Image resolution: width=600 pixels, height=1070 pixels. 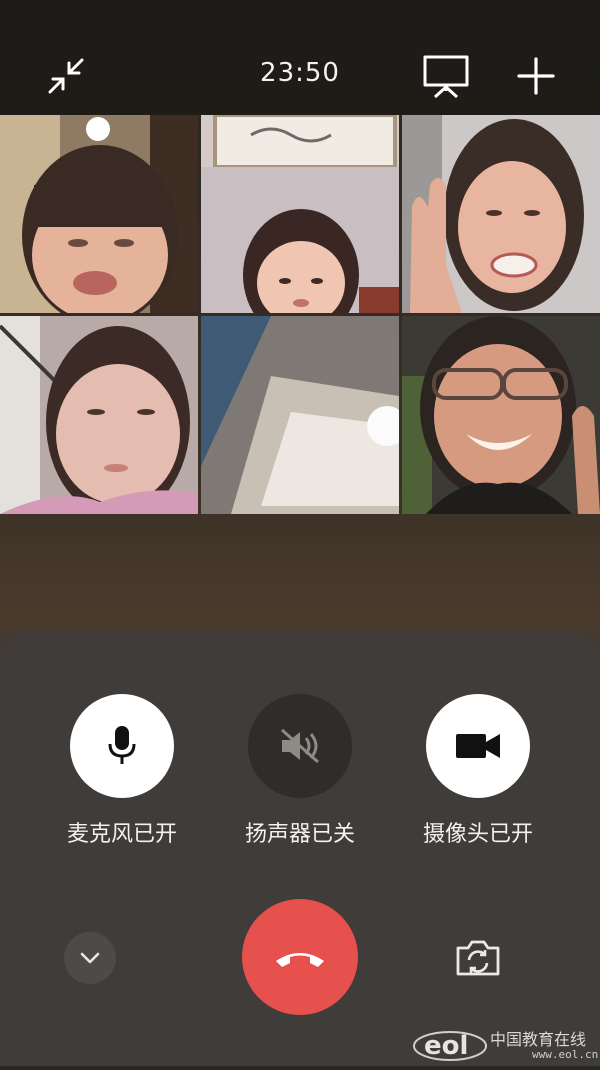 I want to click on hang-up-button, so click(x=300, y=957).